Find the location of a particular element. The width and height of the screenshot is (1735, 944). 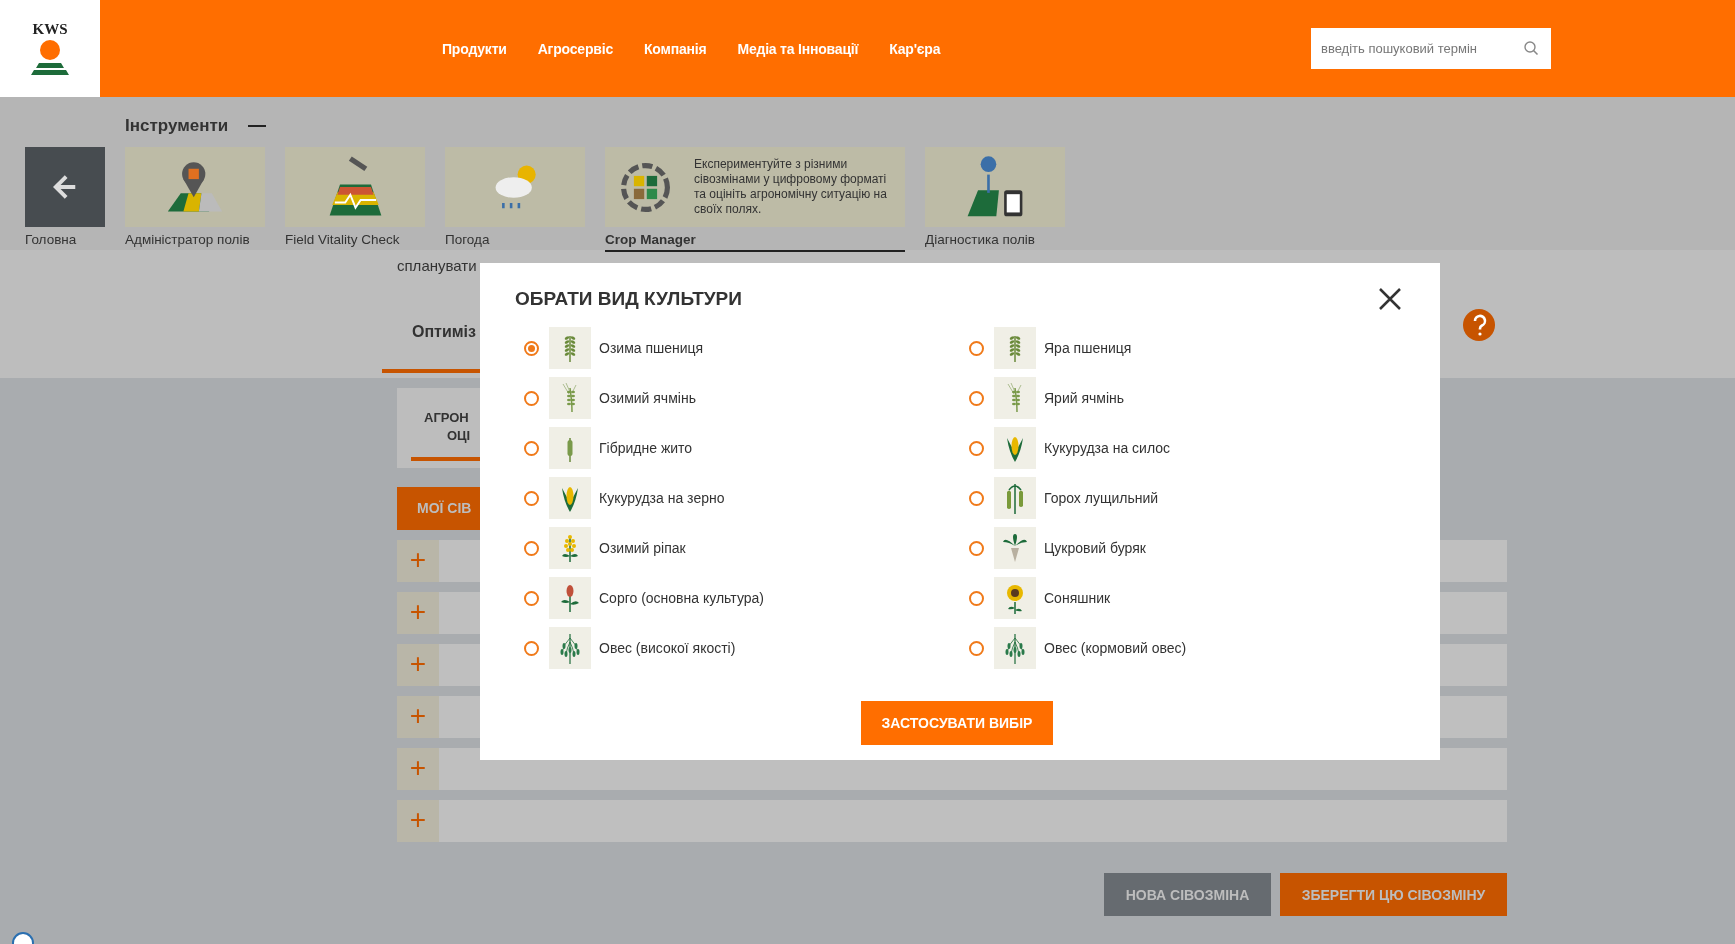

tool-label: Діагностика полів is located at coordinates (995, 240).